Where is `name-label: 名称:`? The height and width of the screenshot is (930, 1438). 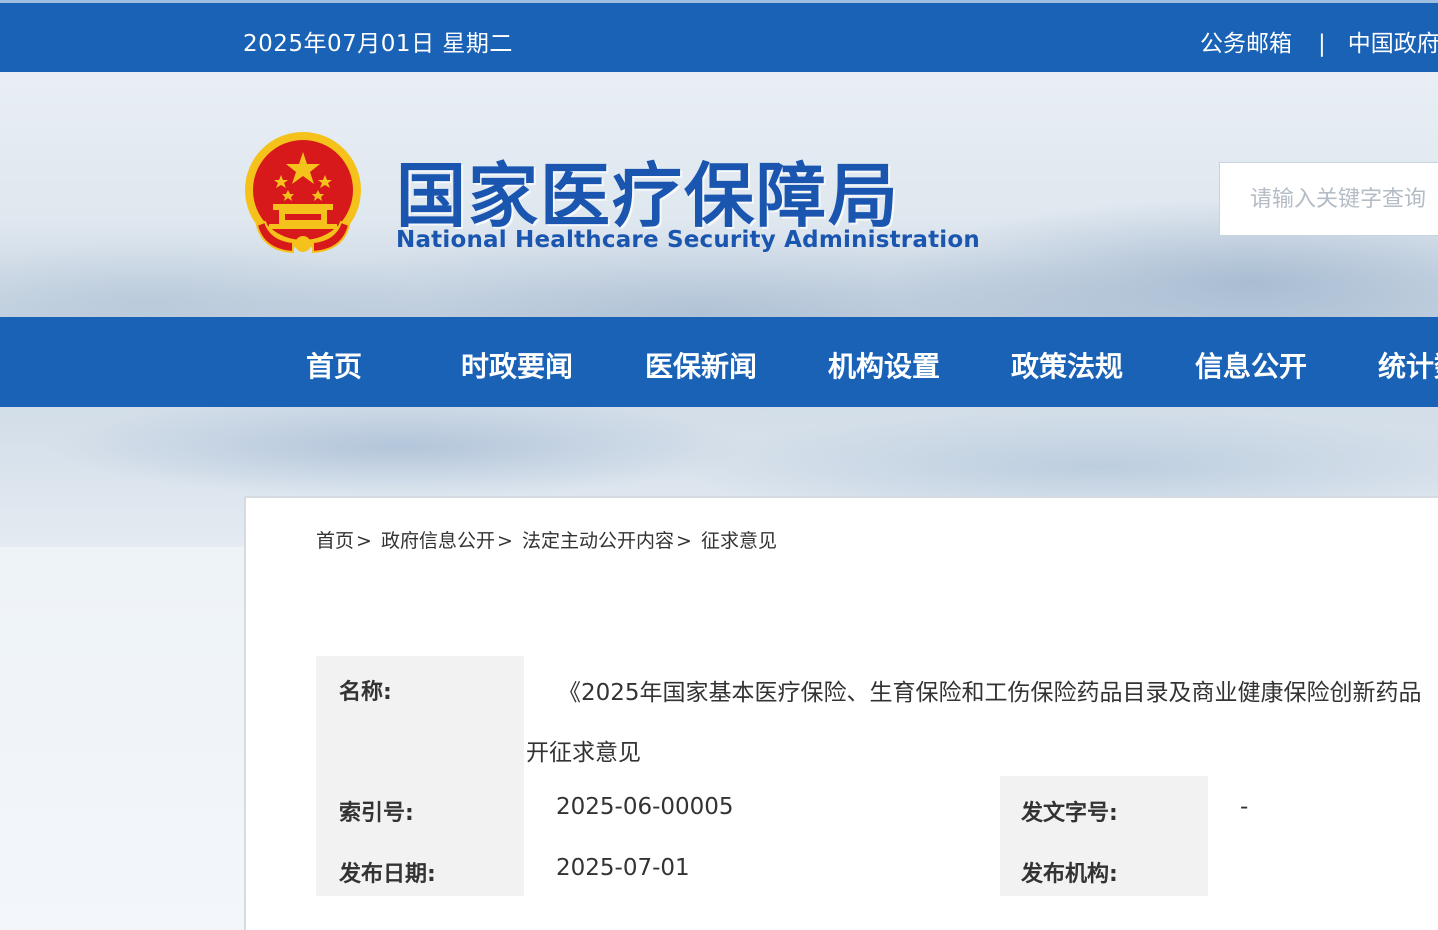 name-label: 名称: is located at coordinates (365, 692).